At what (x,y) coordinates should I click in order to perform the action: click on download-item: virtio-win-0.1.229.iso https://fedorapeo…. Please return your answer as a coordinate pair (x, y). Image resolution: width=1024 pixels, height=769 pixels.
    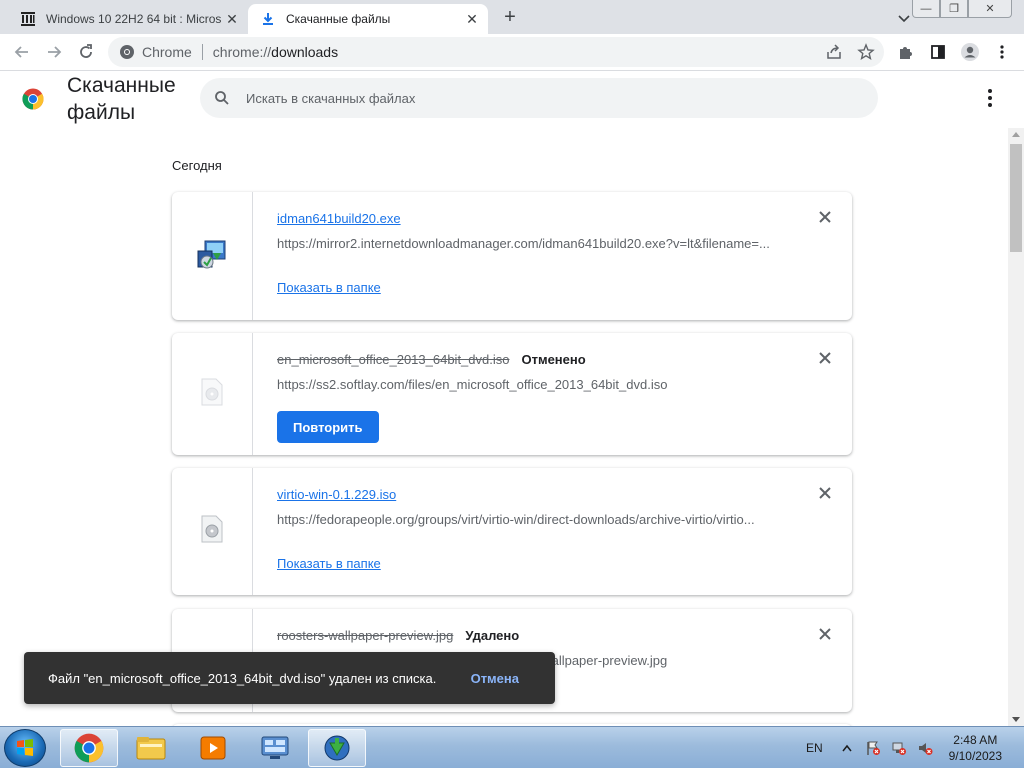
    Looking at the image, I should click on (512, 531).